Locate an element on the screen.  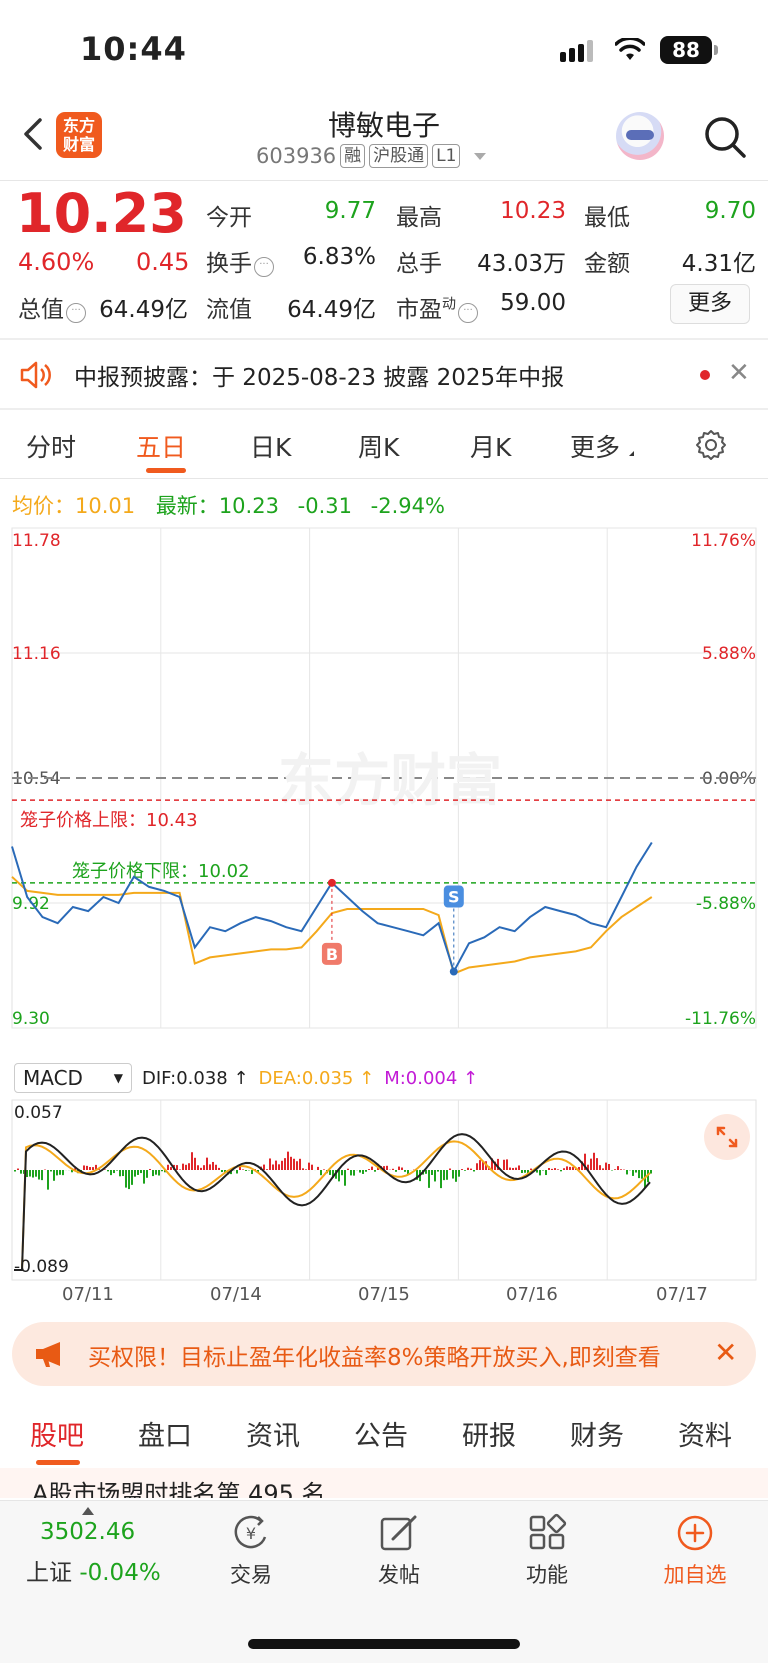
y-axis-percent-label: -5.88% is located at coordinates (726, 904).